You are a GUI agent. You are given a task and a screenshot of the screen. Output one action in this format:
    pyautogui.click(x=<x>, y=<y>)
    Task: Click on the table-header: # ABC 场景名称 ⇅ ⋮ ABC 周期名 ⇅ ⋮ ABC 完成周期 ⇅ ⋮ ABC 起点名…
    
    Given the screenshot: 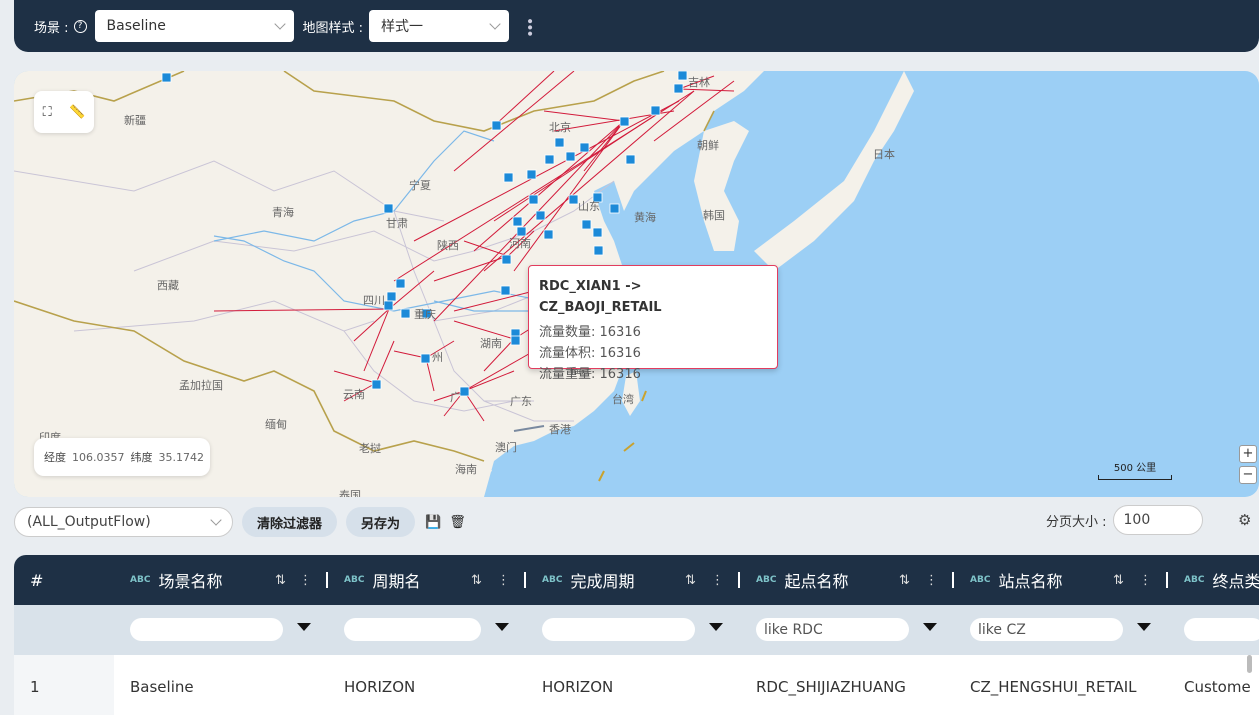 What is the action you would take?
    pyautogui.click(x=636, y=580)
    